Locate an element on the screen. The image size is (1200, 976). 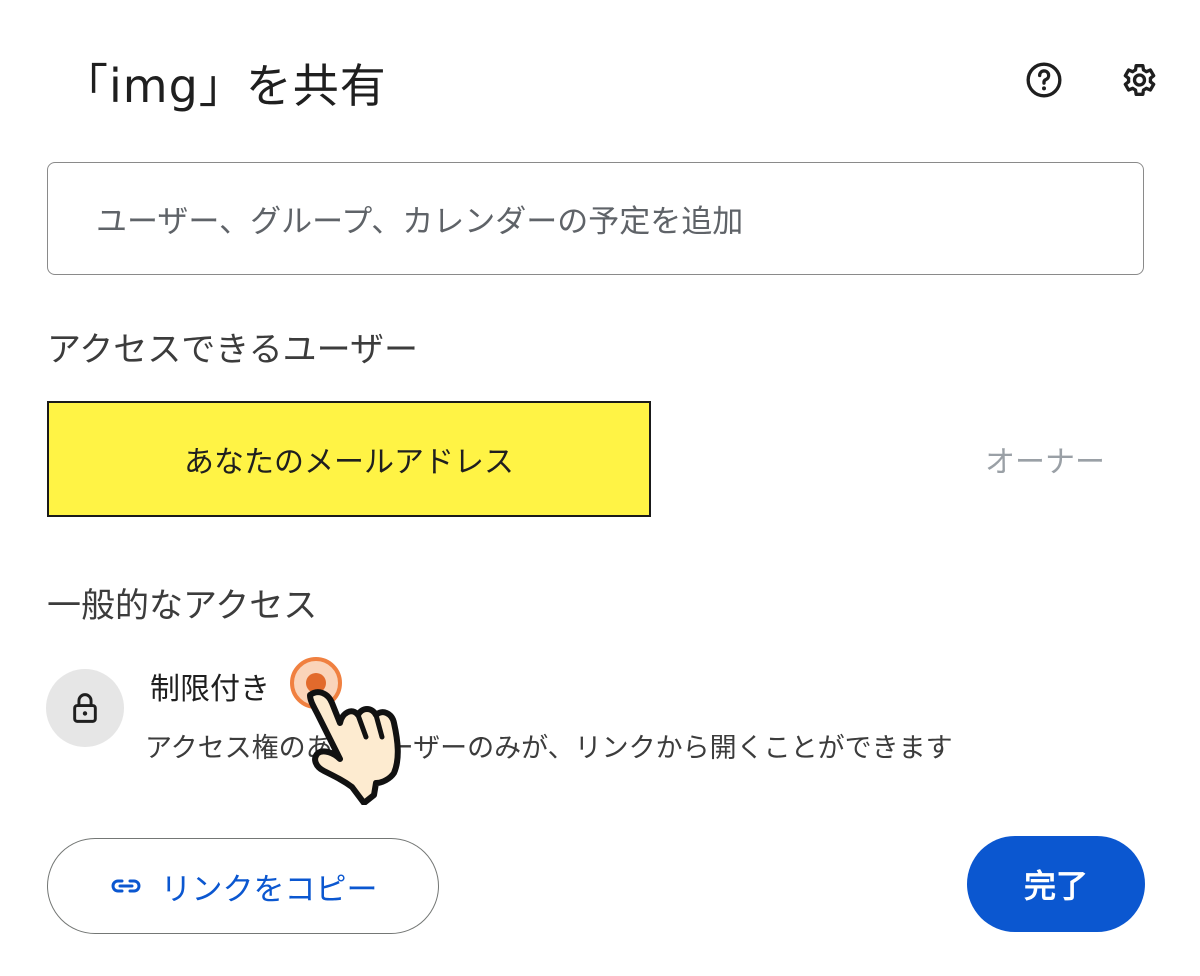
help-button is located at coordinates (1044, 80).